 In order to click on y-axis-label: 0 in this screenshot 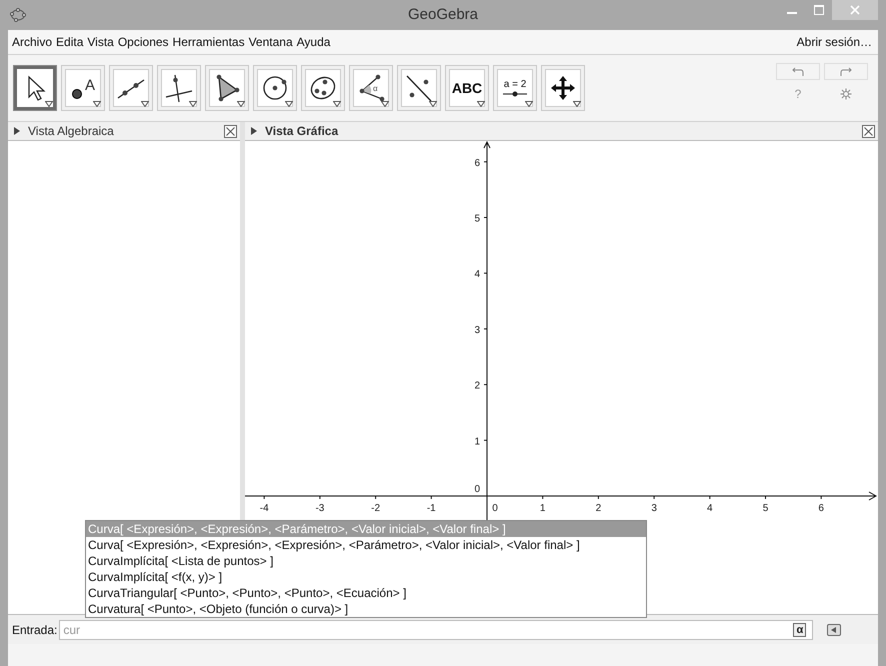, I will do `click(477, 489)`.